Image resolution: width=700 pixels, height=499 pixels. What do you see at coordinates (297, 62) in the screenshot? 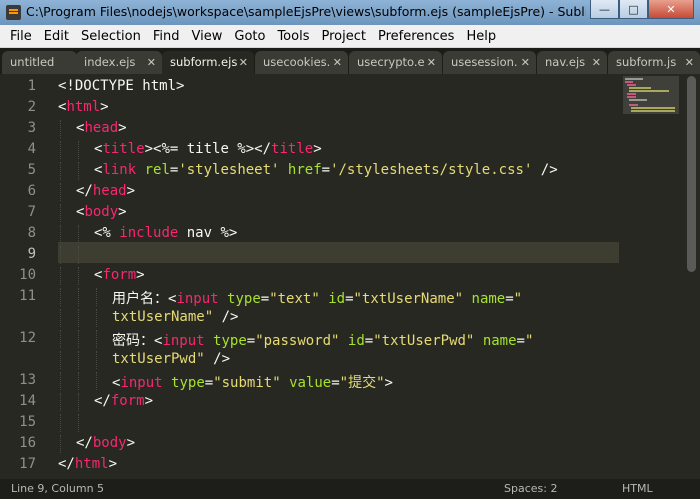
I see `tab-label: usecookies.` at bounding box center [297, 62].